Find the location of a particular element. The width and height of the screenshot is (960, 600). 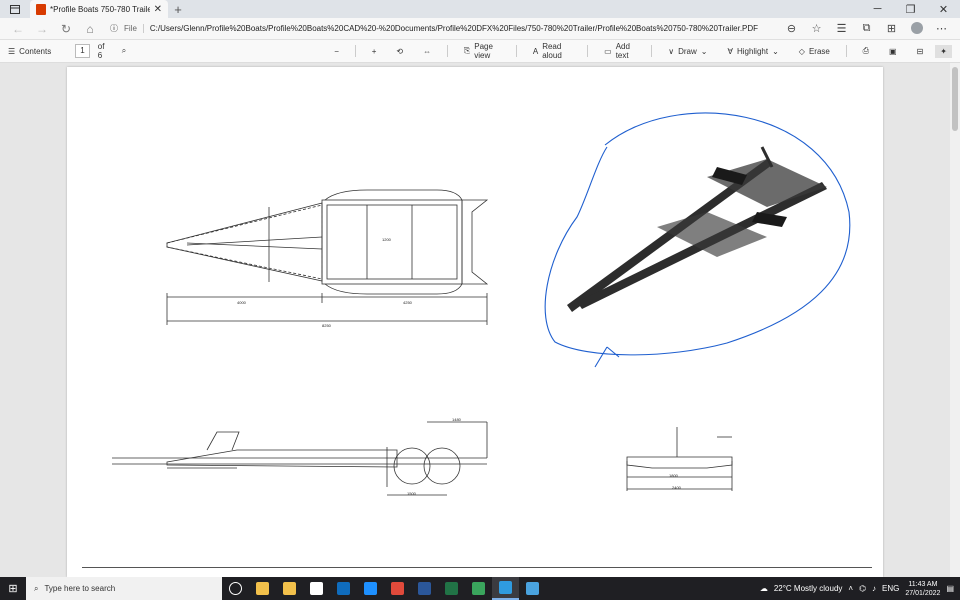

read-aloud-label: Read aloud is located at coordinates (552, 51).